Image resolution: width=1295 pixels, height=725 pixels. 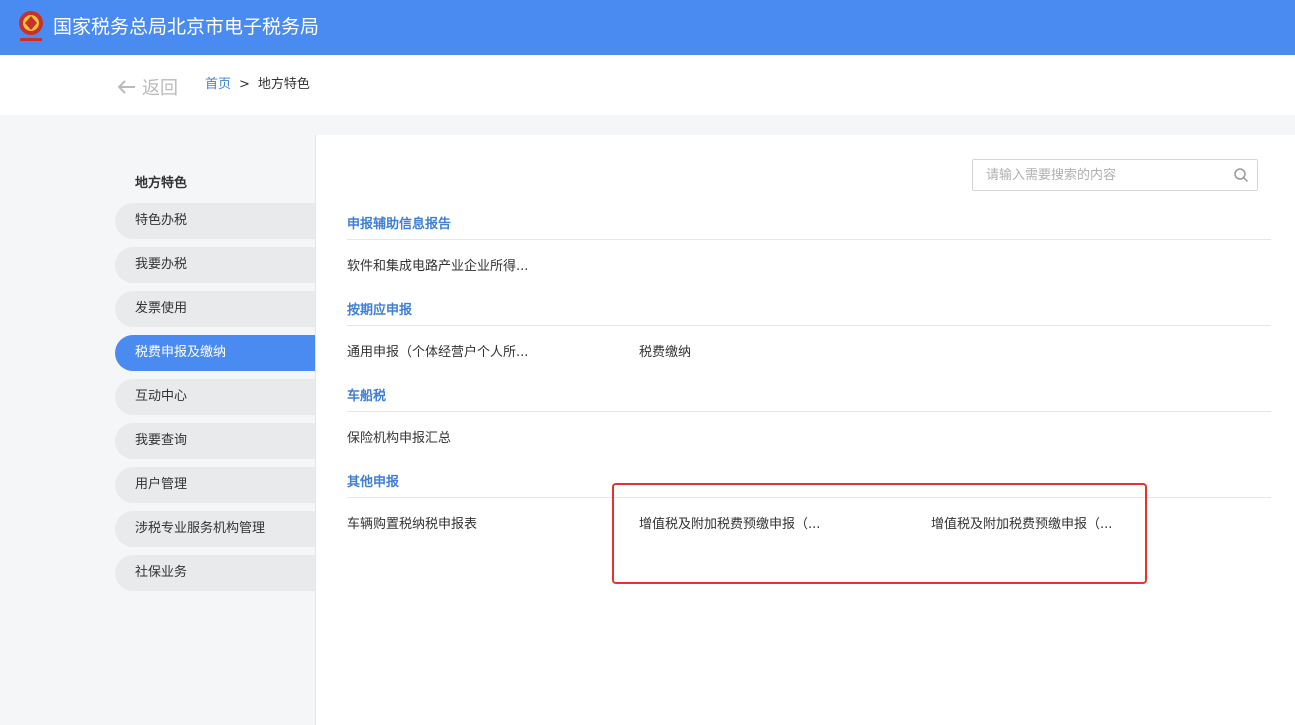 What do you see at coordinates (1241, 175) in the screenshot?
I see `search-icon` at bounding box center [1241, 175].